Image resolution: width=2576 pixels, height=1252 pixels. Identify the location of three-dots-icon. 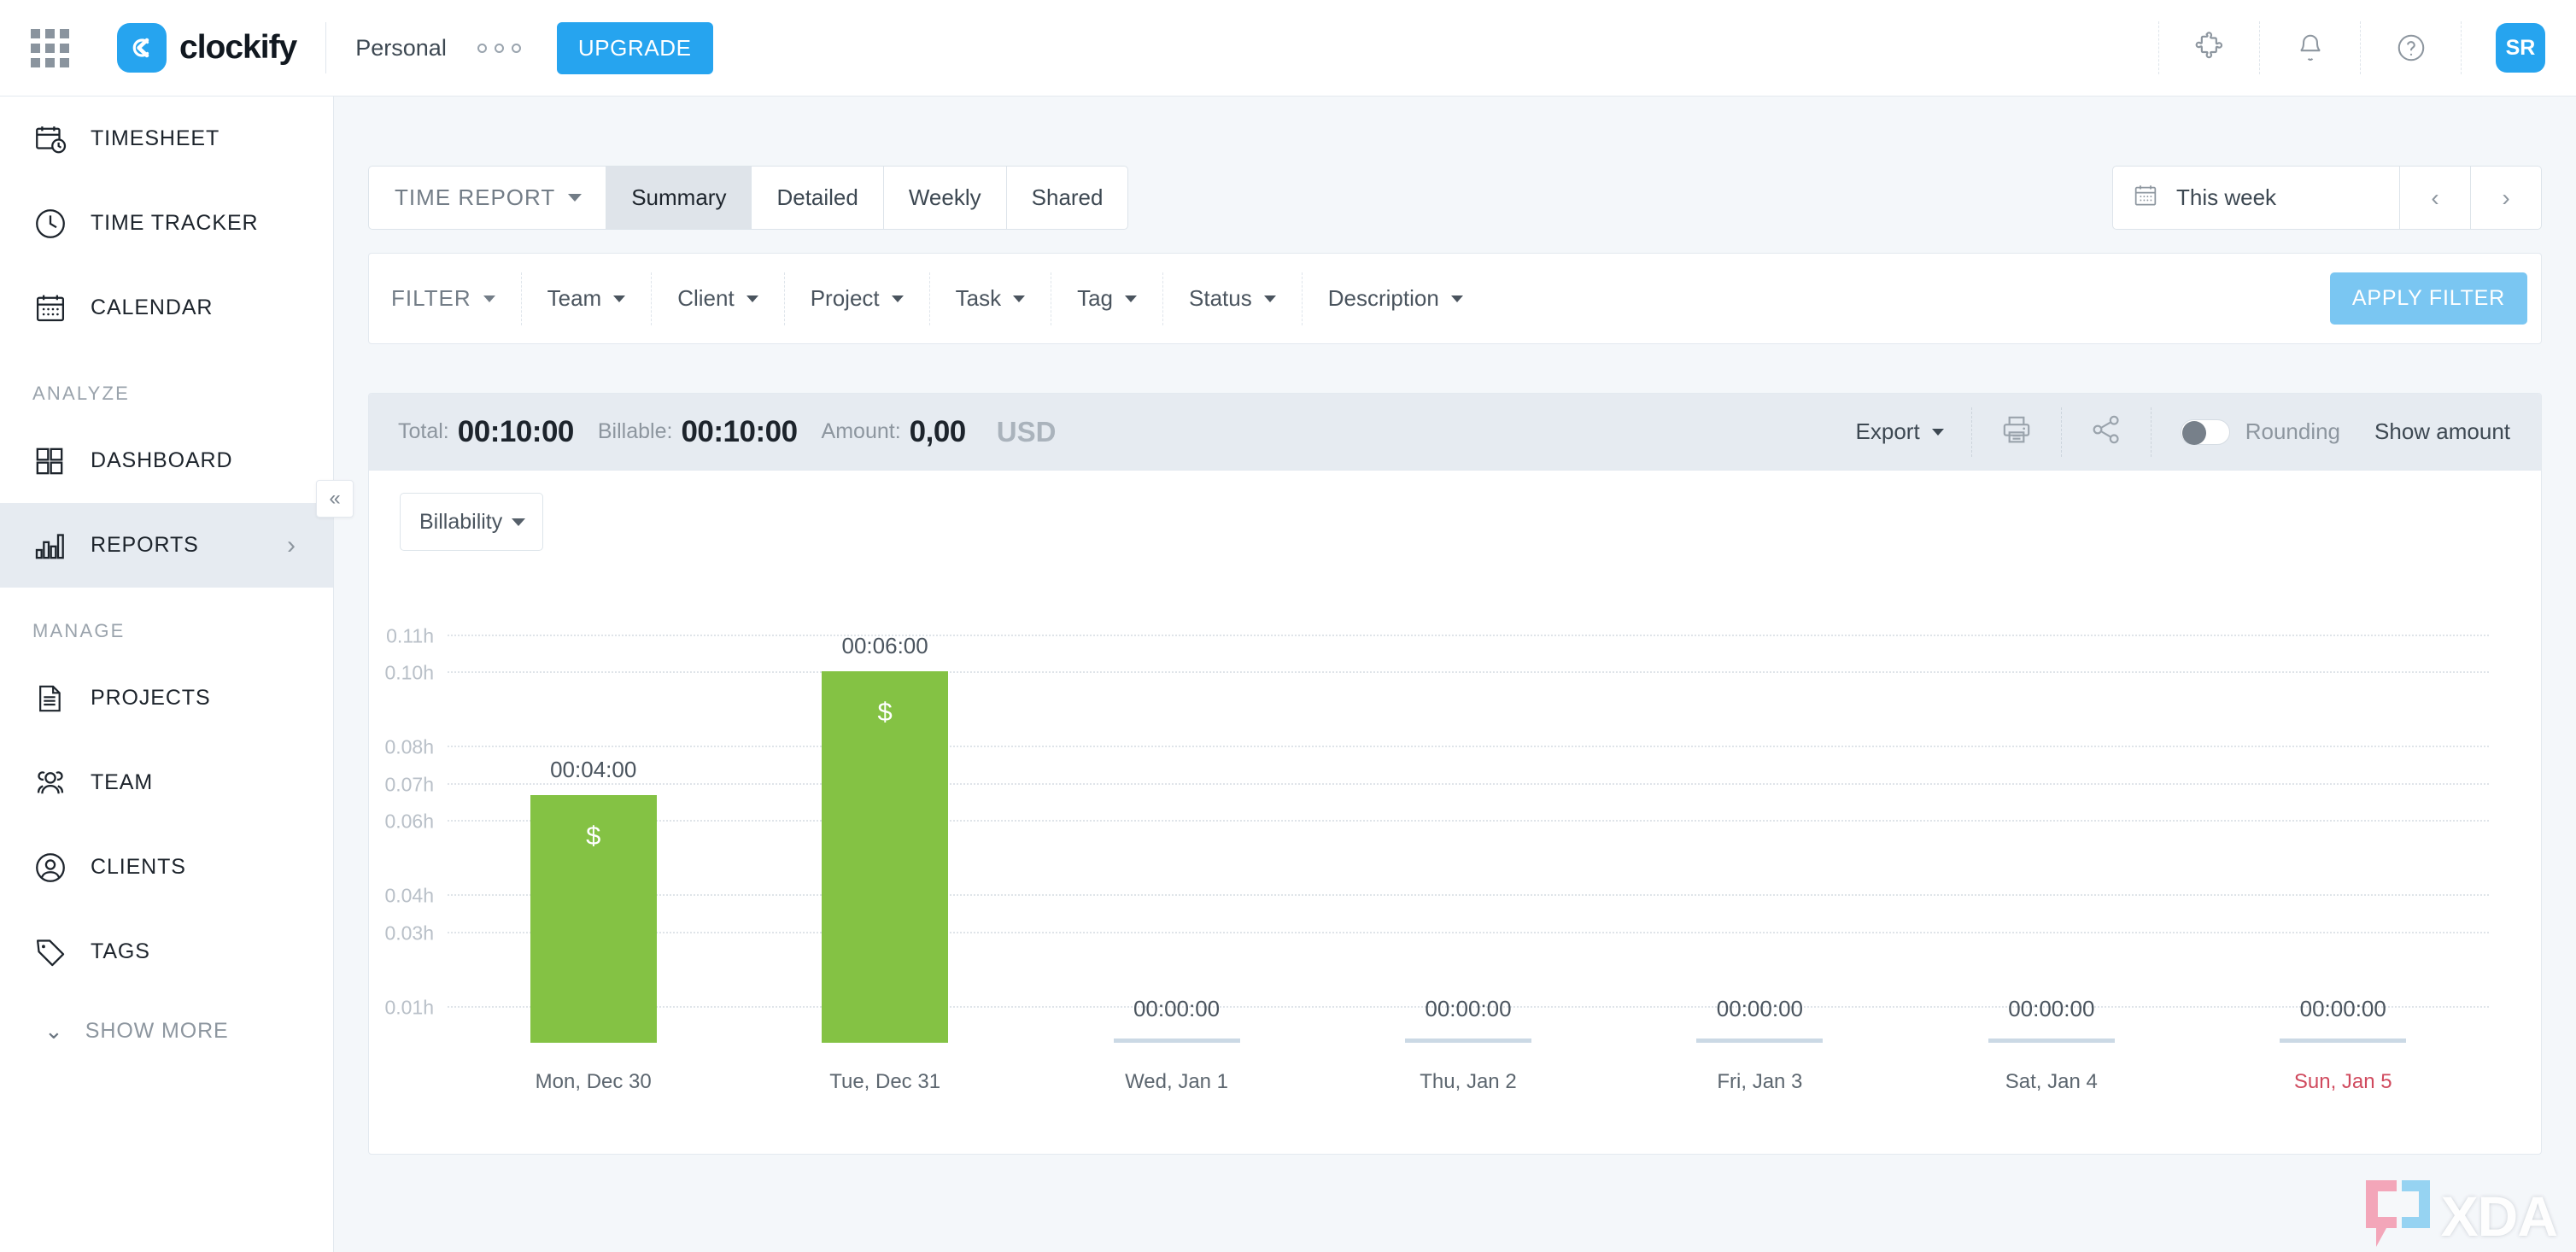
(499, 48).